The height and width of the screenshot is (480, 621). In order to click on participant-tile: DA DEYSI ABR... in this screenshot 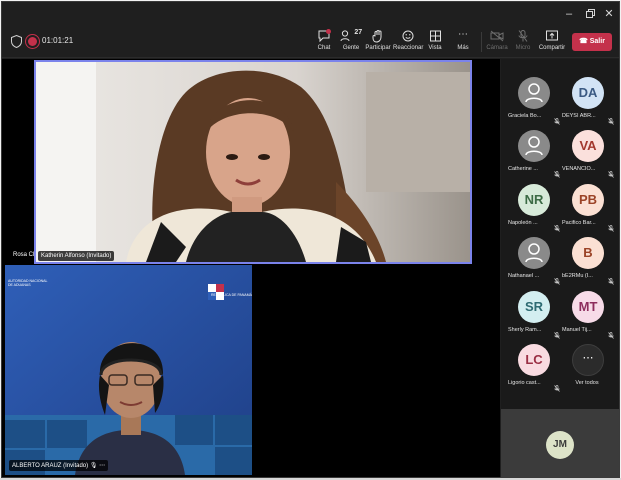, I will do `click(587, 103)`.